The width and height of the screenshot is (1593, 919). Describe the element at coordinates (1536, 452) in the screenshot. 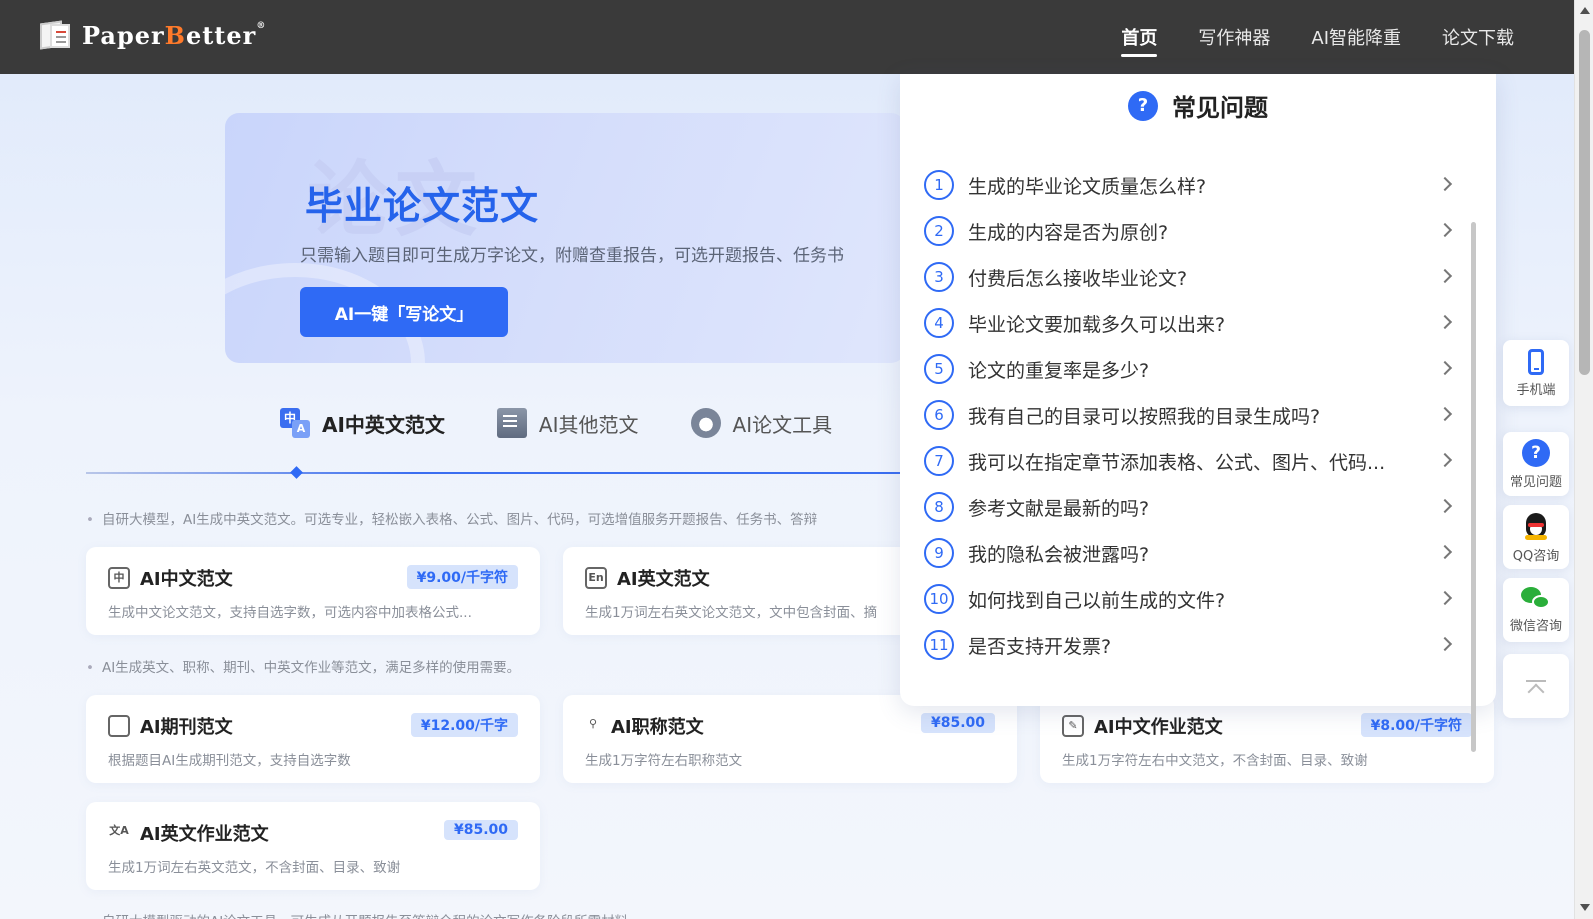

I see `help-icon: ?` at that location.